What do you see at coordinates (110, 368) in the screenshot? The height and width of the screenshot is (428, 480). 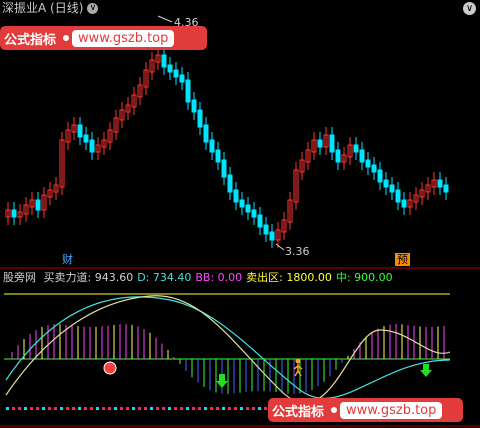 I see `buy-ball-icon` at bounding box center [110, 368].